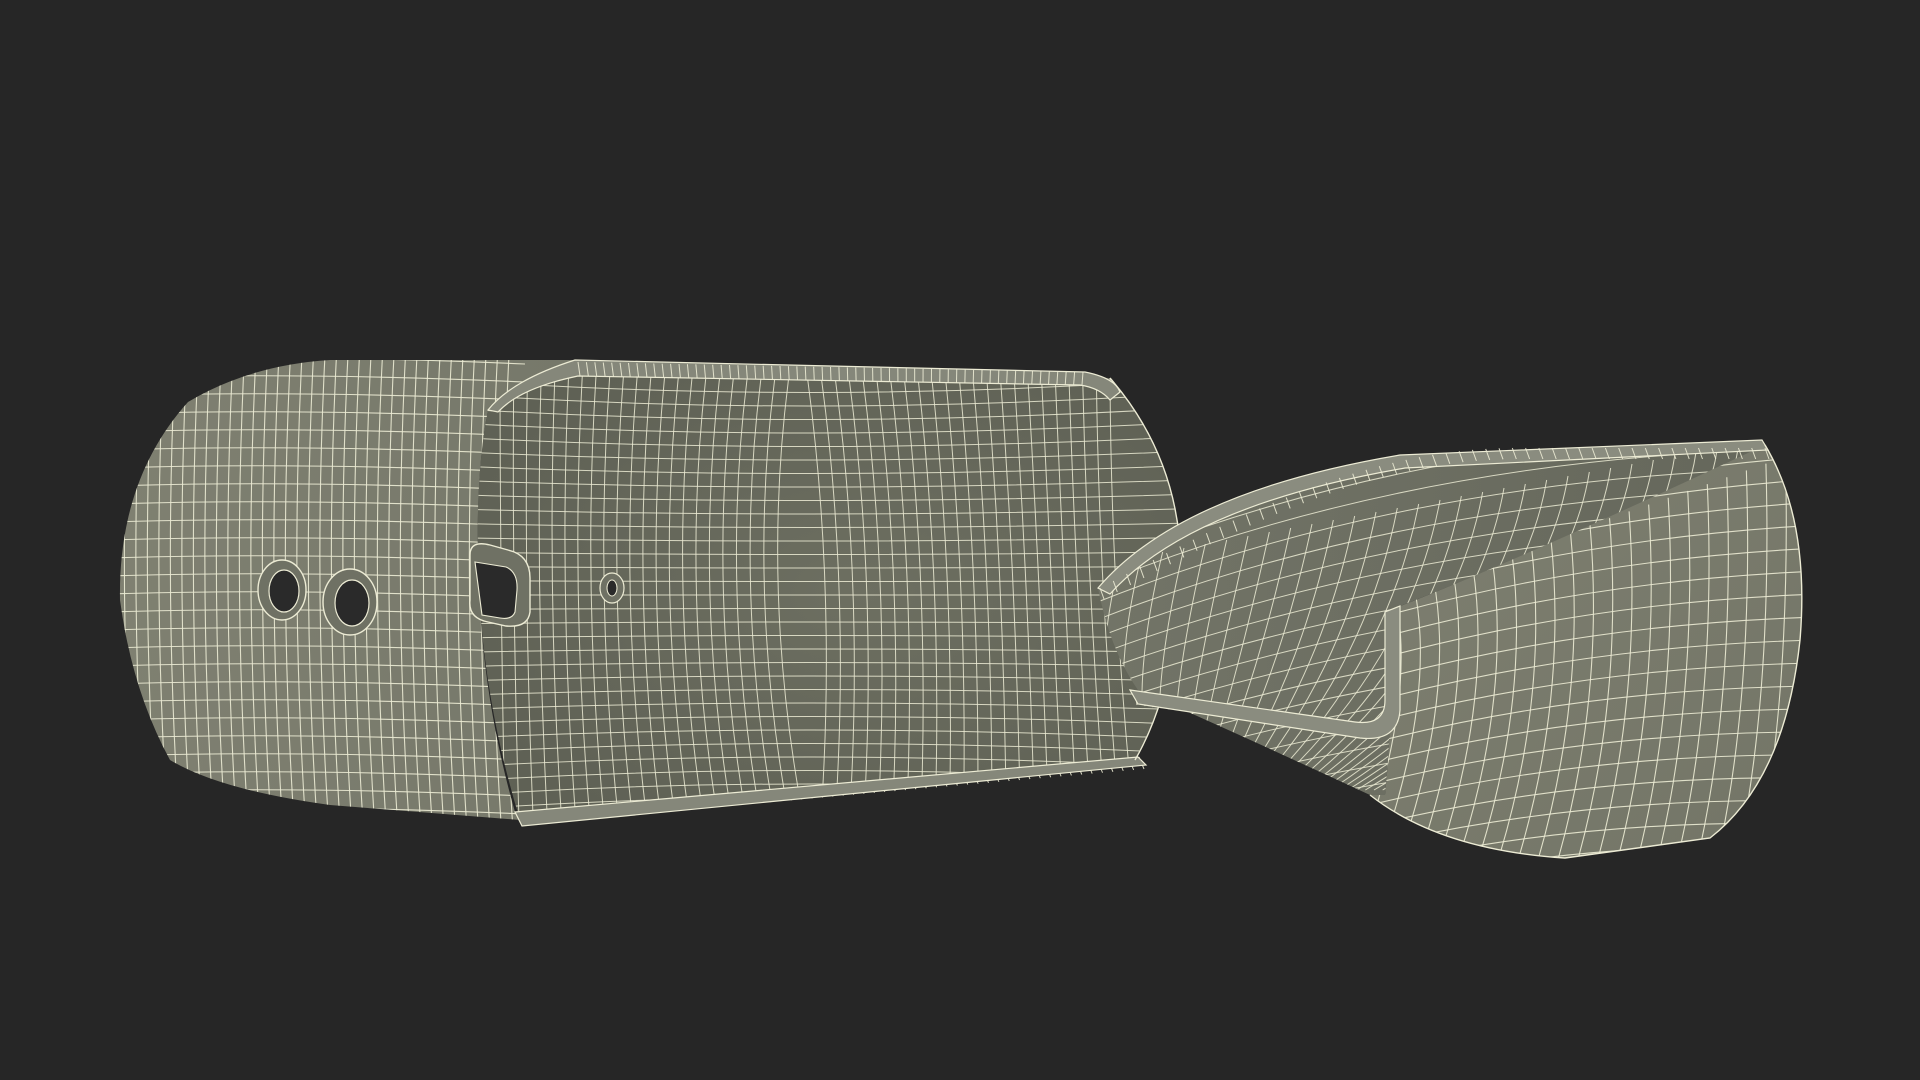 This screenshot has height=1080, width=1920. Describe the element at coordinates (500, 585) in the screenshot. I see `shell-inner-slot` at that location.